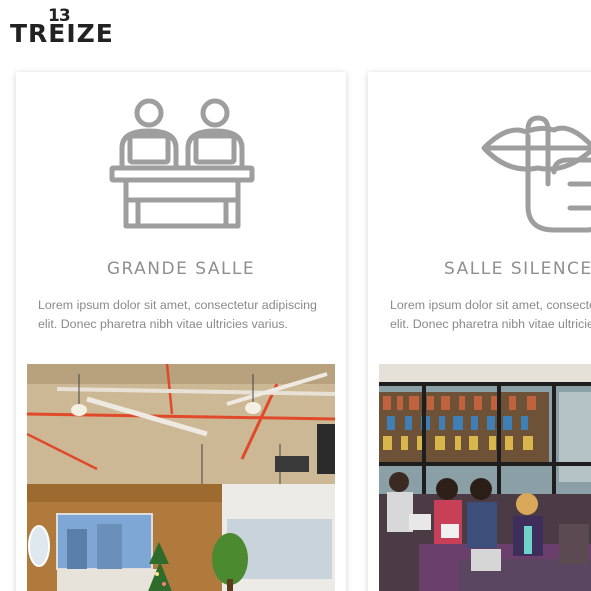  I want to click on card-title: GRANDE SALLE, so click(181, 269).